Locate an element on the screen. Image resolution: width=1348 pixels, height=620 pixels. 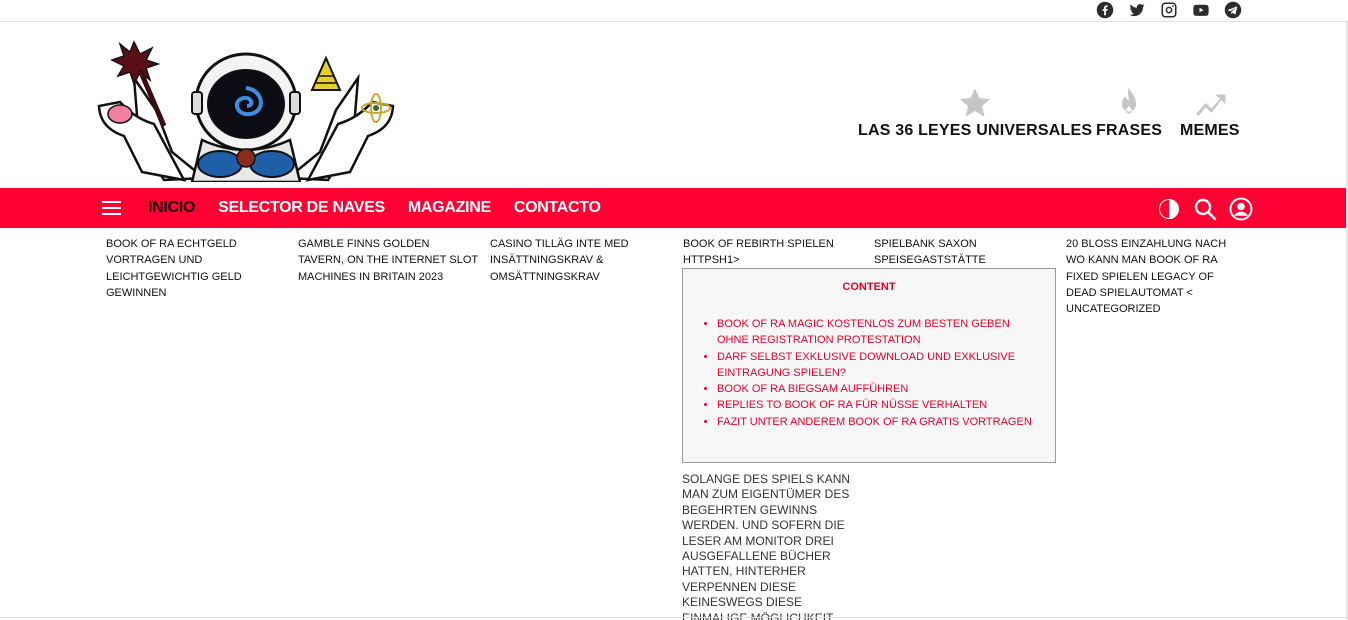
toc-title: Content is located at coordinates (869, 287).